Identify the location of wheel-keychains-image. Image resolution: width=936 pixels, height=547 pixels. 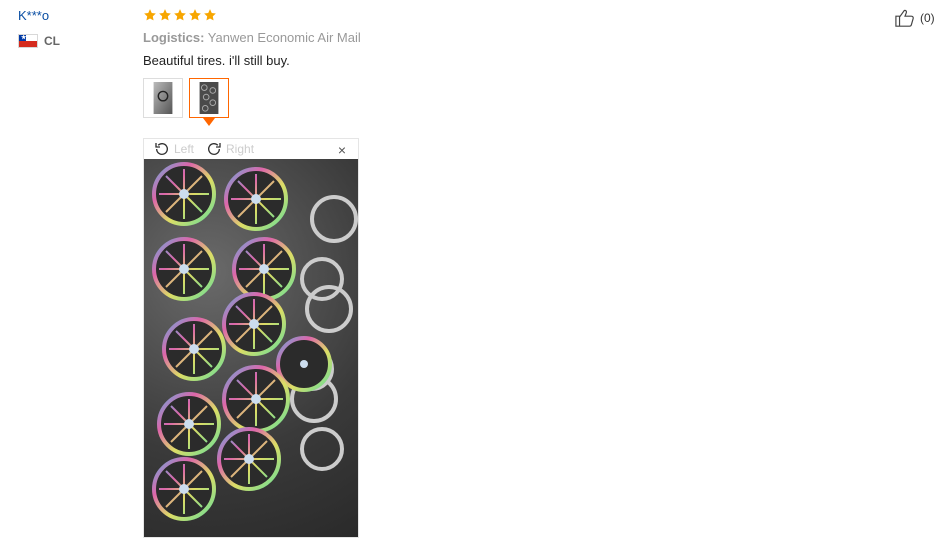
(255, 341).